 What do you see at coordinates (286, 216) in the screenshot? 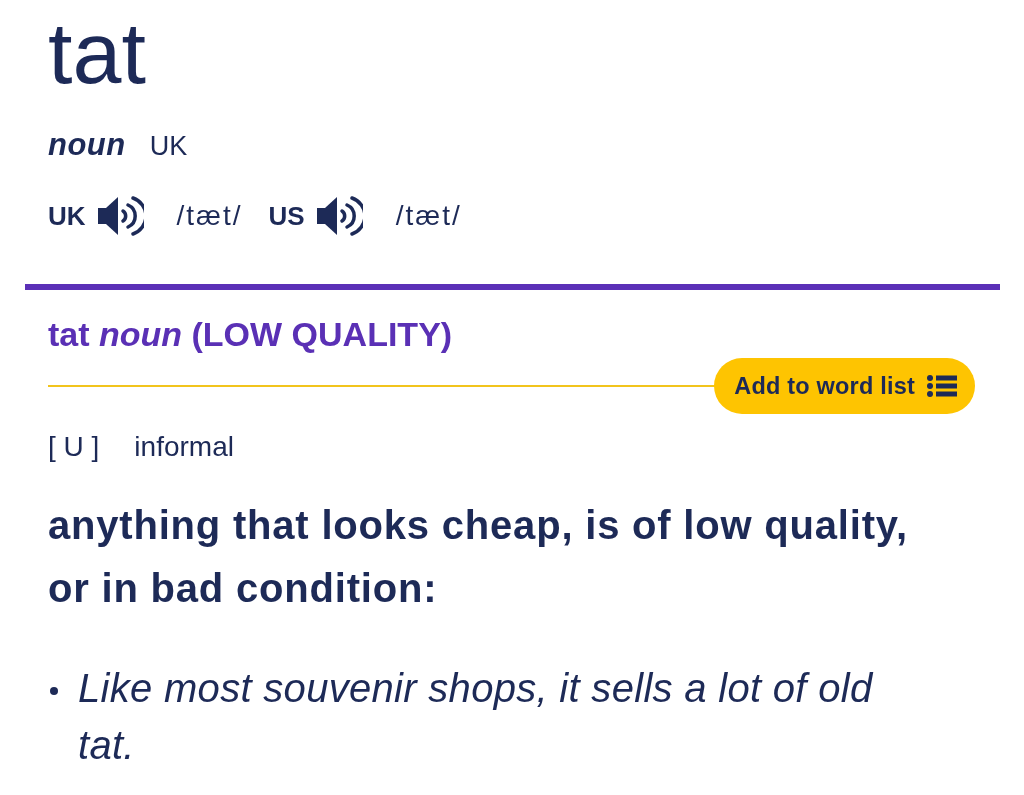
I see `pronunciation-region: US` at bounding box center [286, 216].